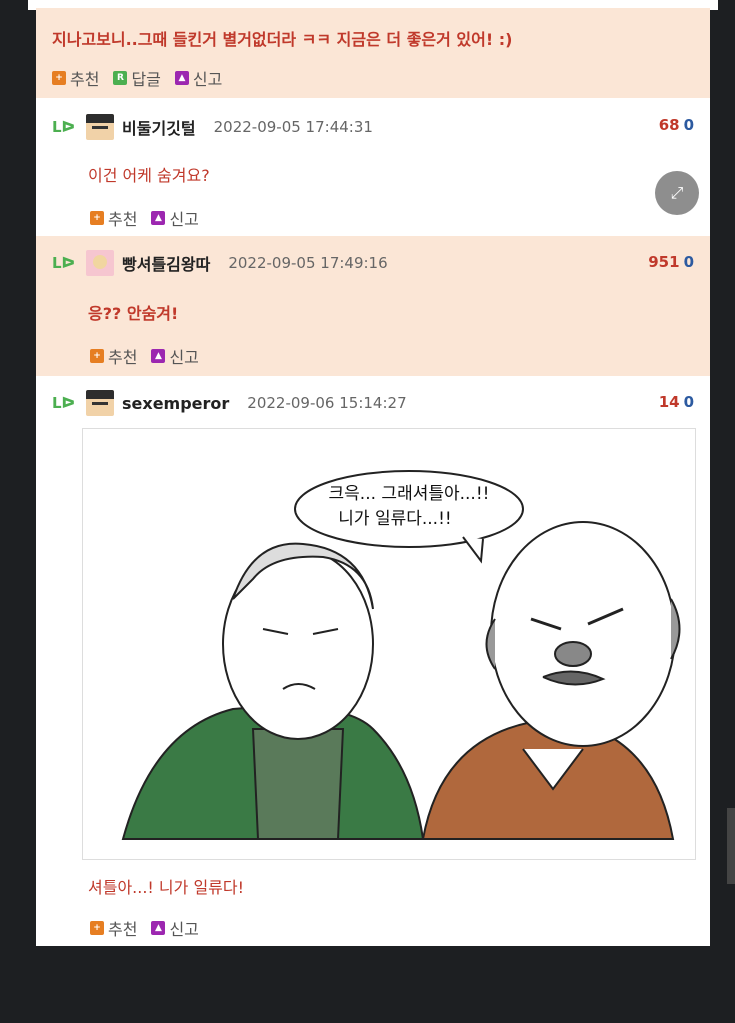  Describe the element at coordinates (146, 79) in the screenshot. I see `reply-label: 답글` at that location.